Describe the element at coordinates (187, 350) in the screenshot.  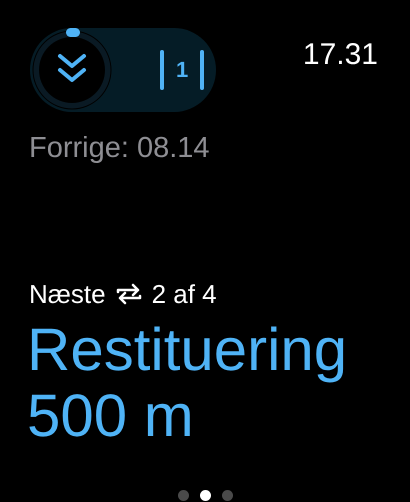
I see `interval-name: Restituering` at that location.